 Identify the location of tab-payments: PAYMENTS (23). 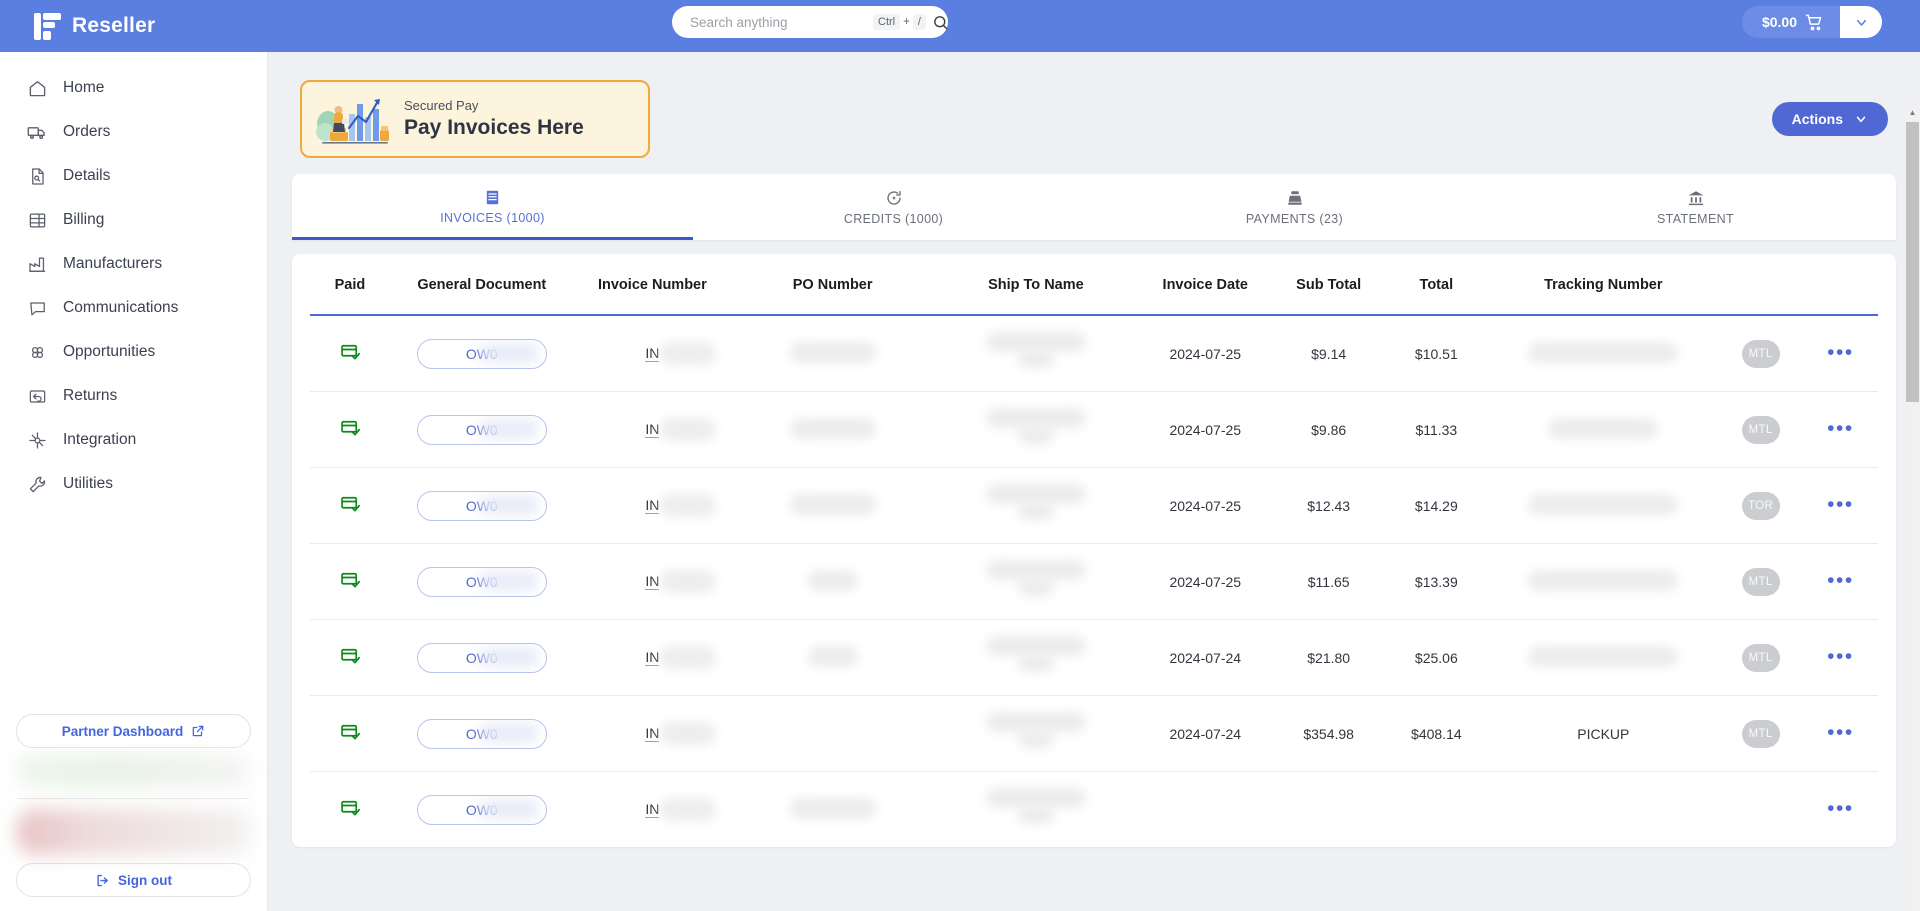
(1294, 207).